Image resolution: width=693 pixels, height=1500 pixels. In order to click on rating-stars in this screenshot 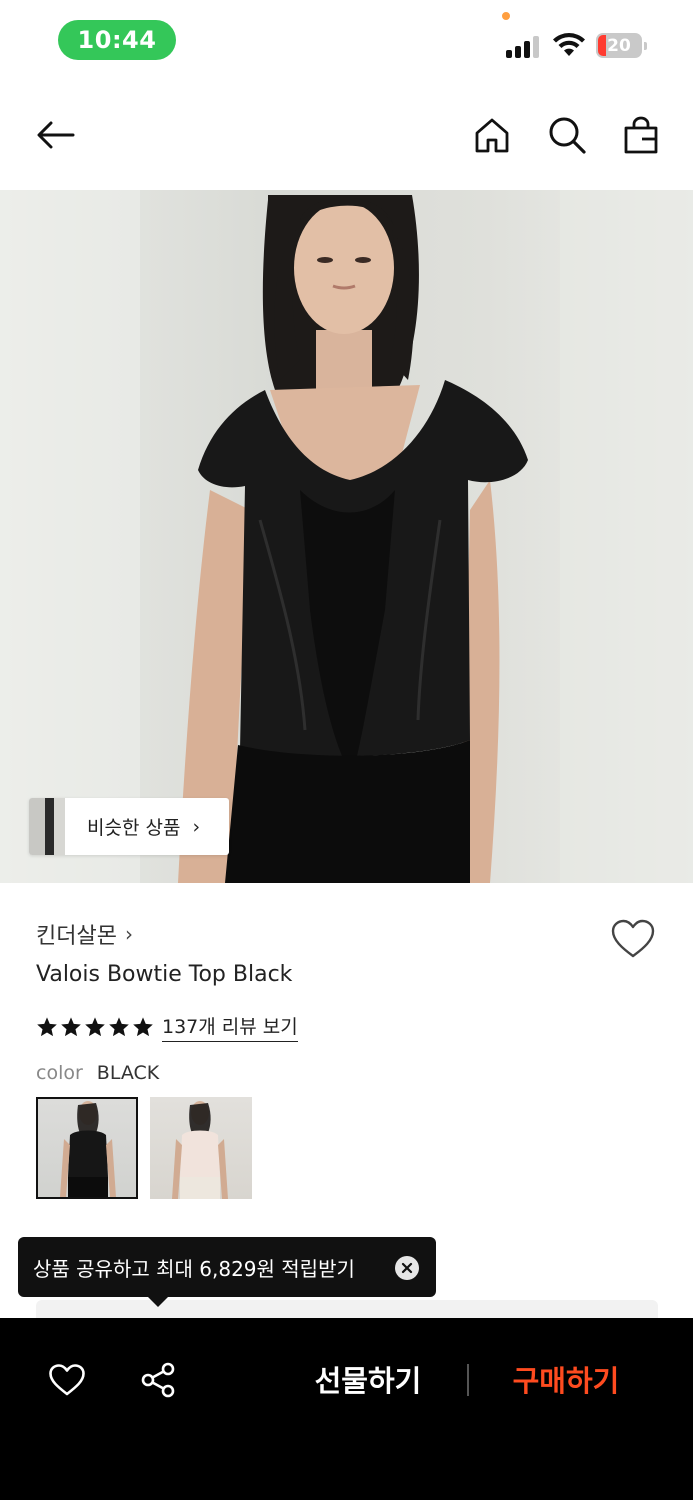, I will do `click(95, 1027)`.